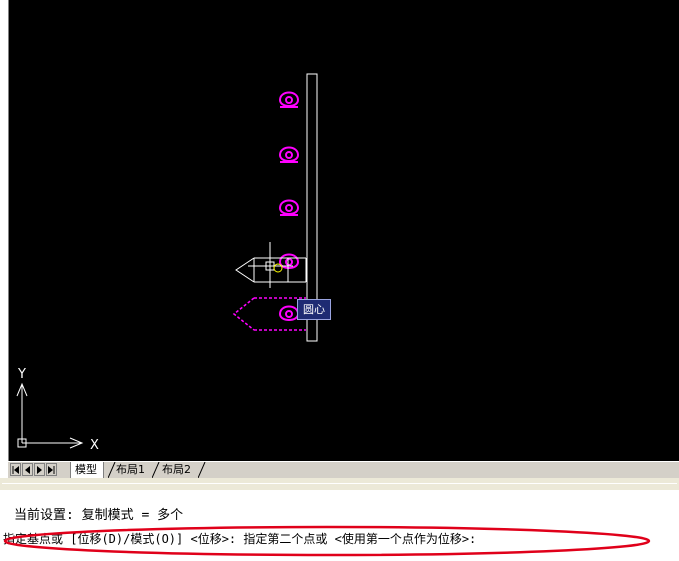  What do you see at coordinates (270, 265) in the screenshot?
I see `crosshair-cursor` at bounding box center [270, 265].